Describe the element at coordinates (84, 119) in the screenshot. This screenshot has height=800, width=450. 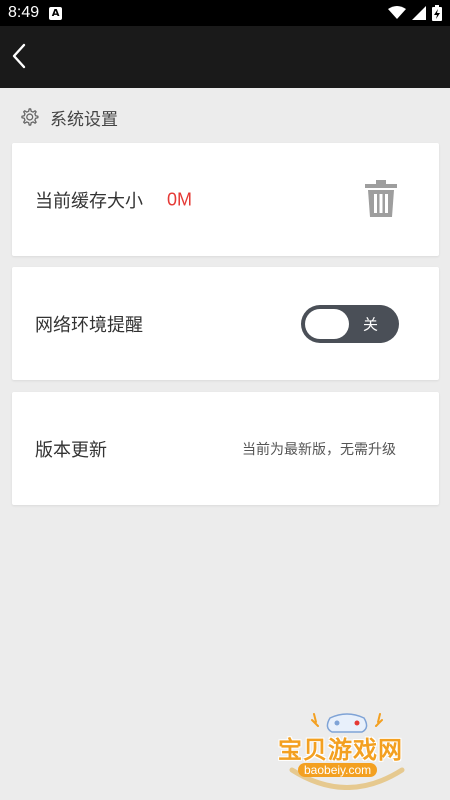
I see `section-title: 系统设置` at that location.